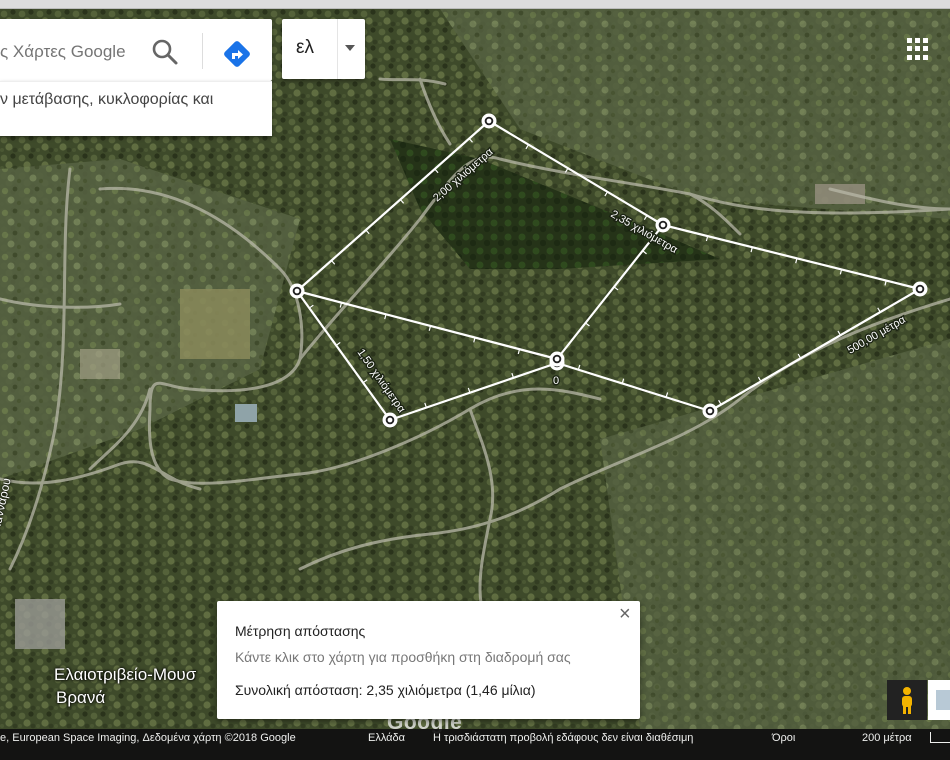 Image resolution: width=950 pixels, height=760 pixels. I want to click on pegman-icon, so click(907, 700).